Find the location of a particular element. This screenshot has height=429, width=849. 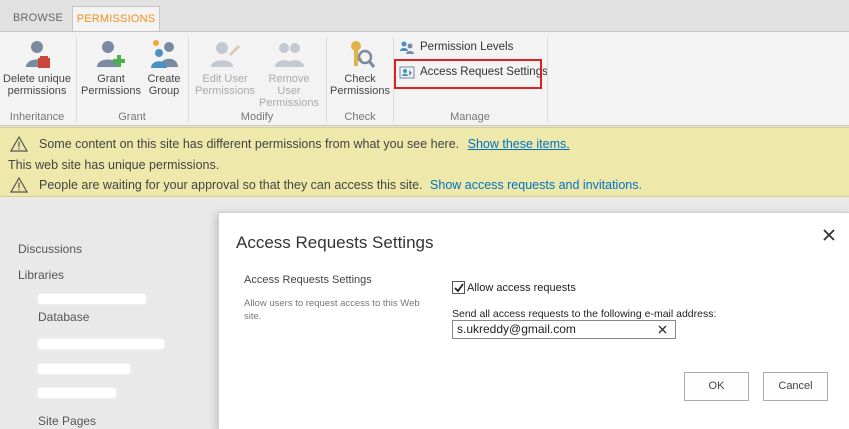

edit-user-icon is located at coordinates (225, 54).